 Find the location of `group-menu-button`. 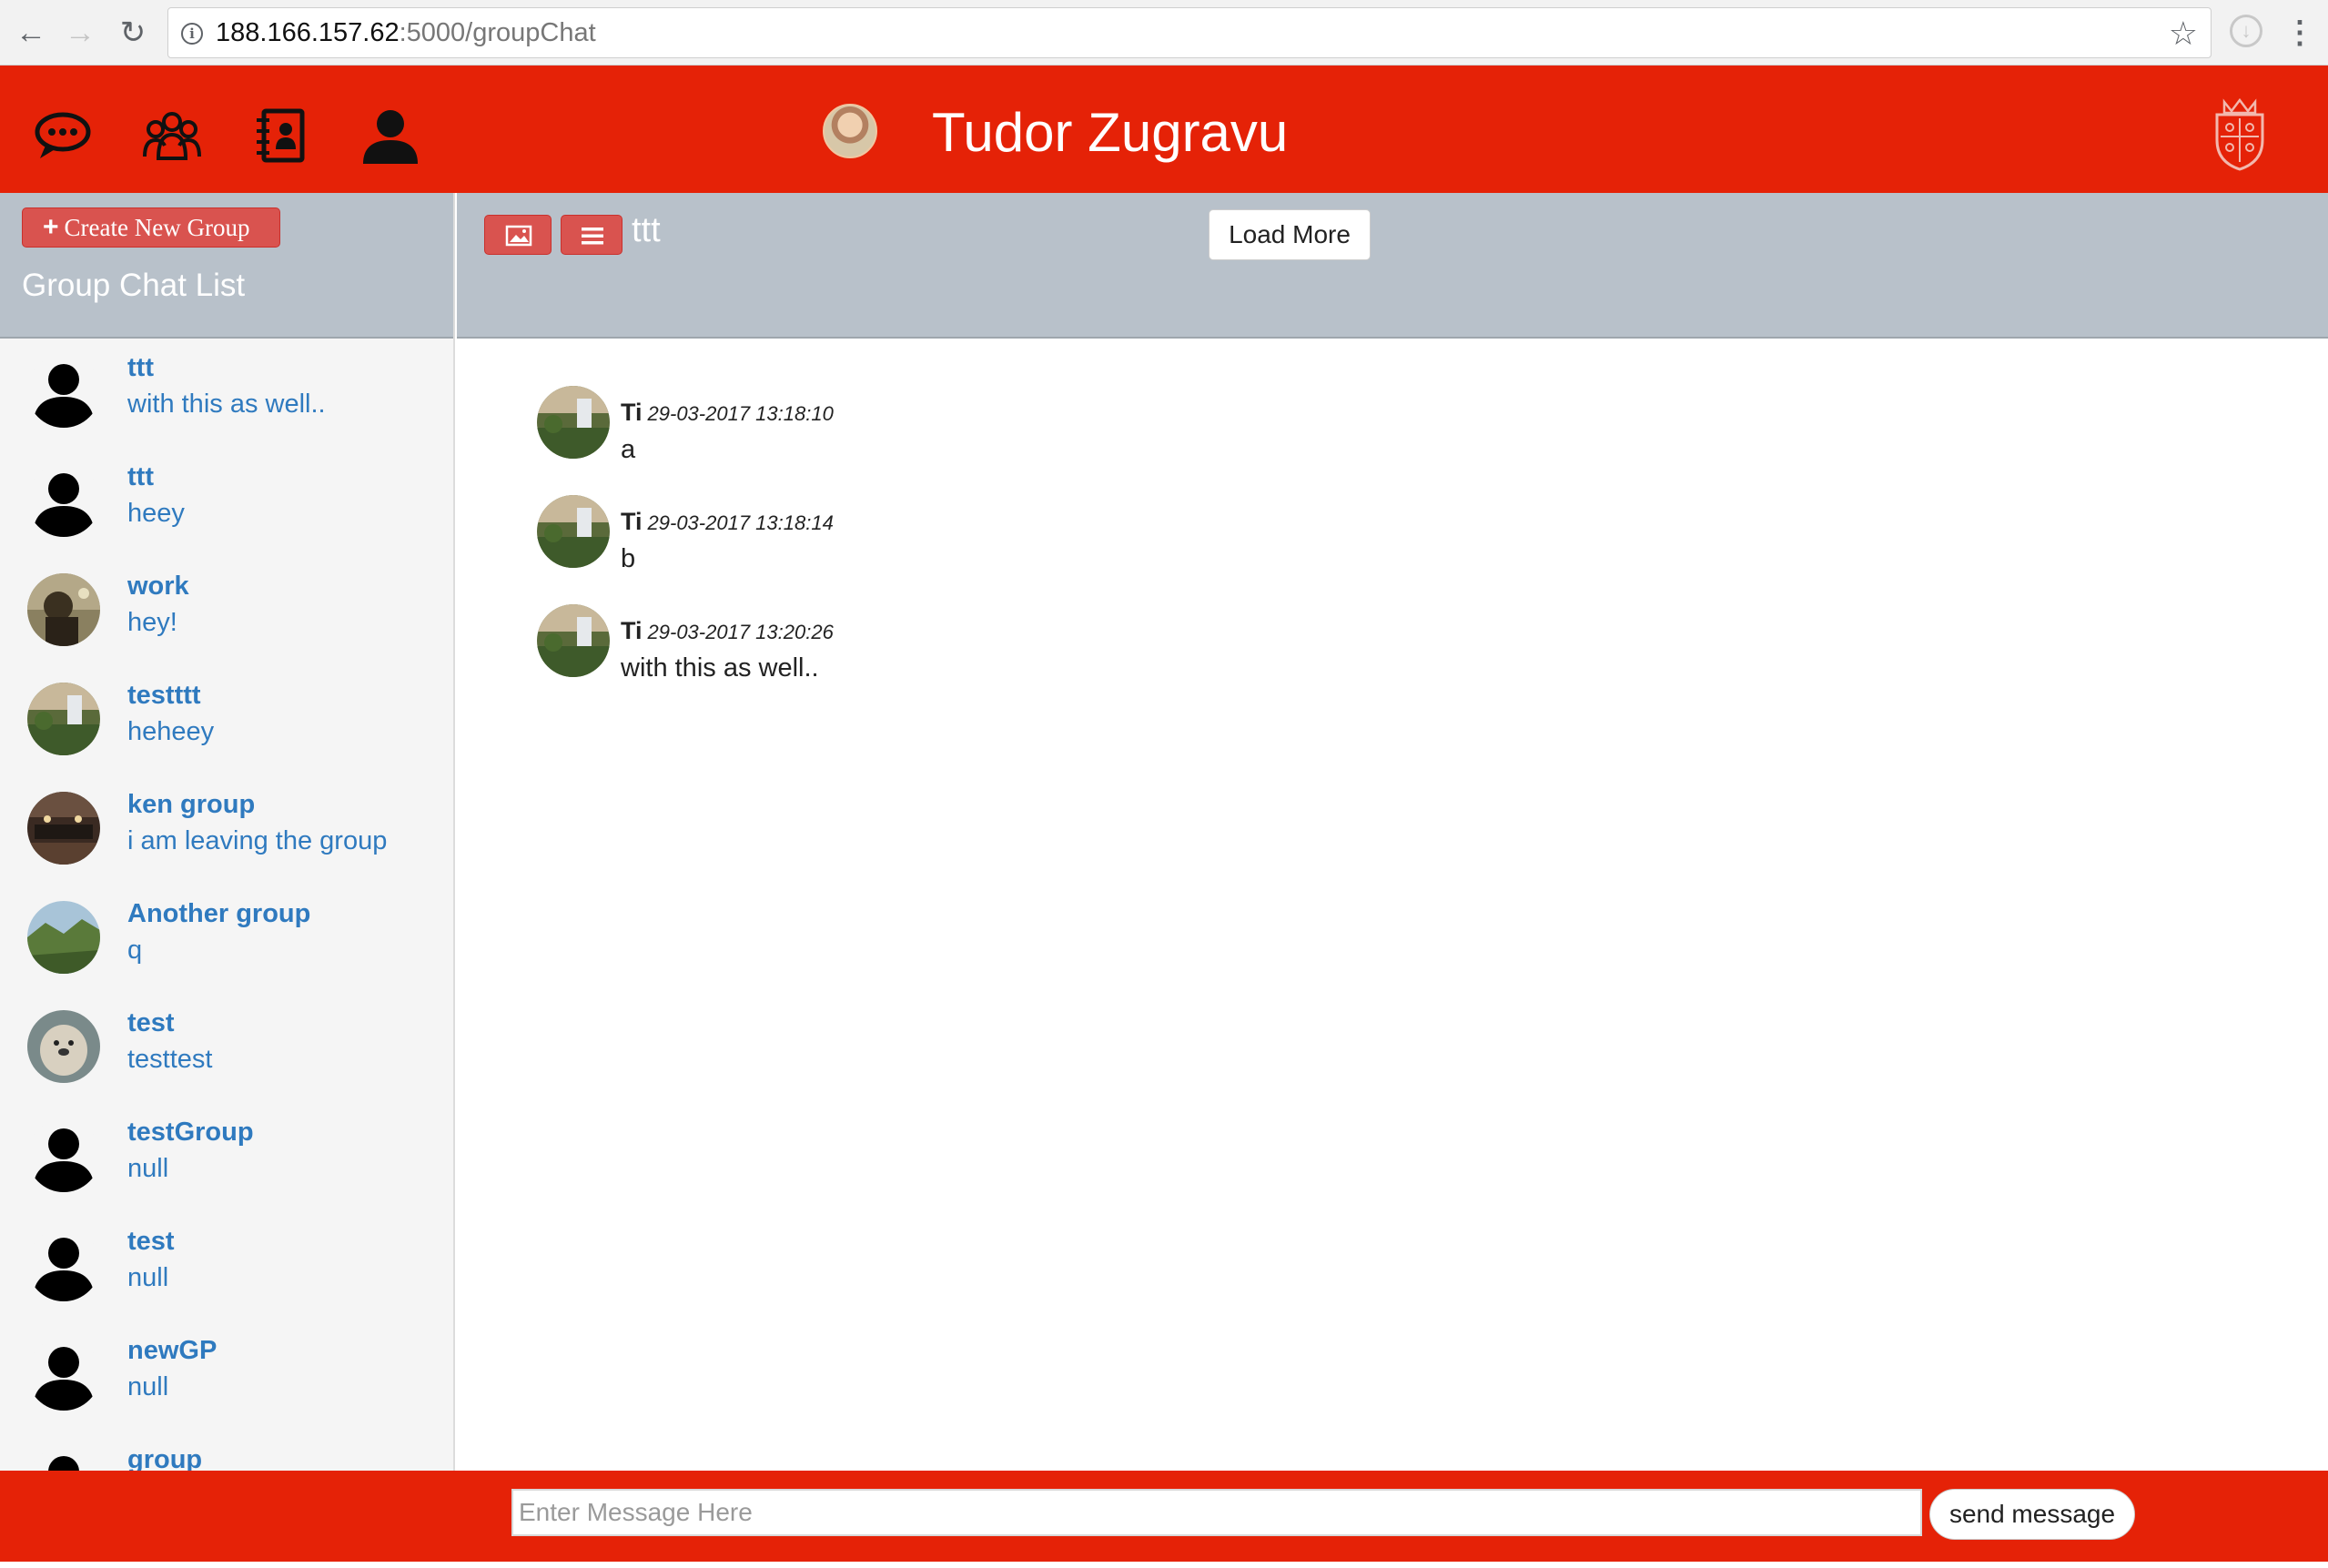

group-menu-button is located at coordinates (591, 235).